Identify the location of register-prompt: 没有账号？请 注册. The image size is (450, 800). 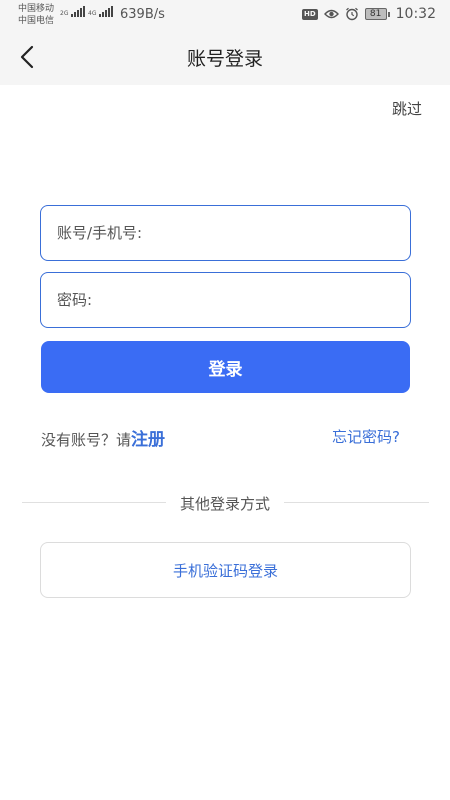
(103, 437).